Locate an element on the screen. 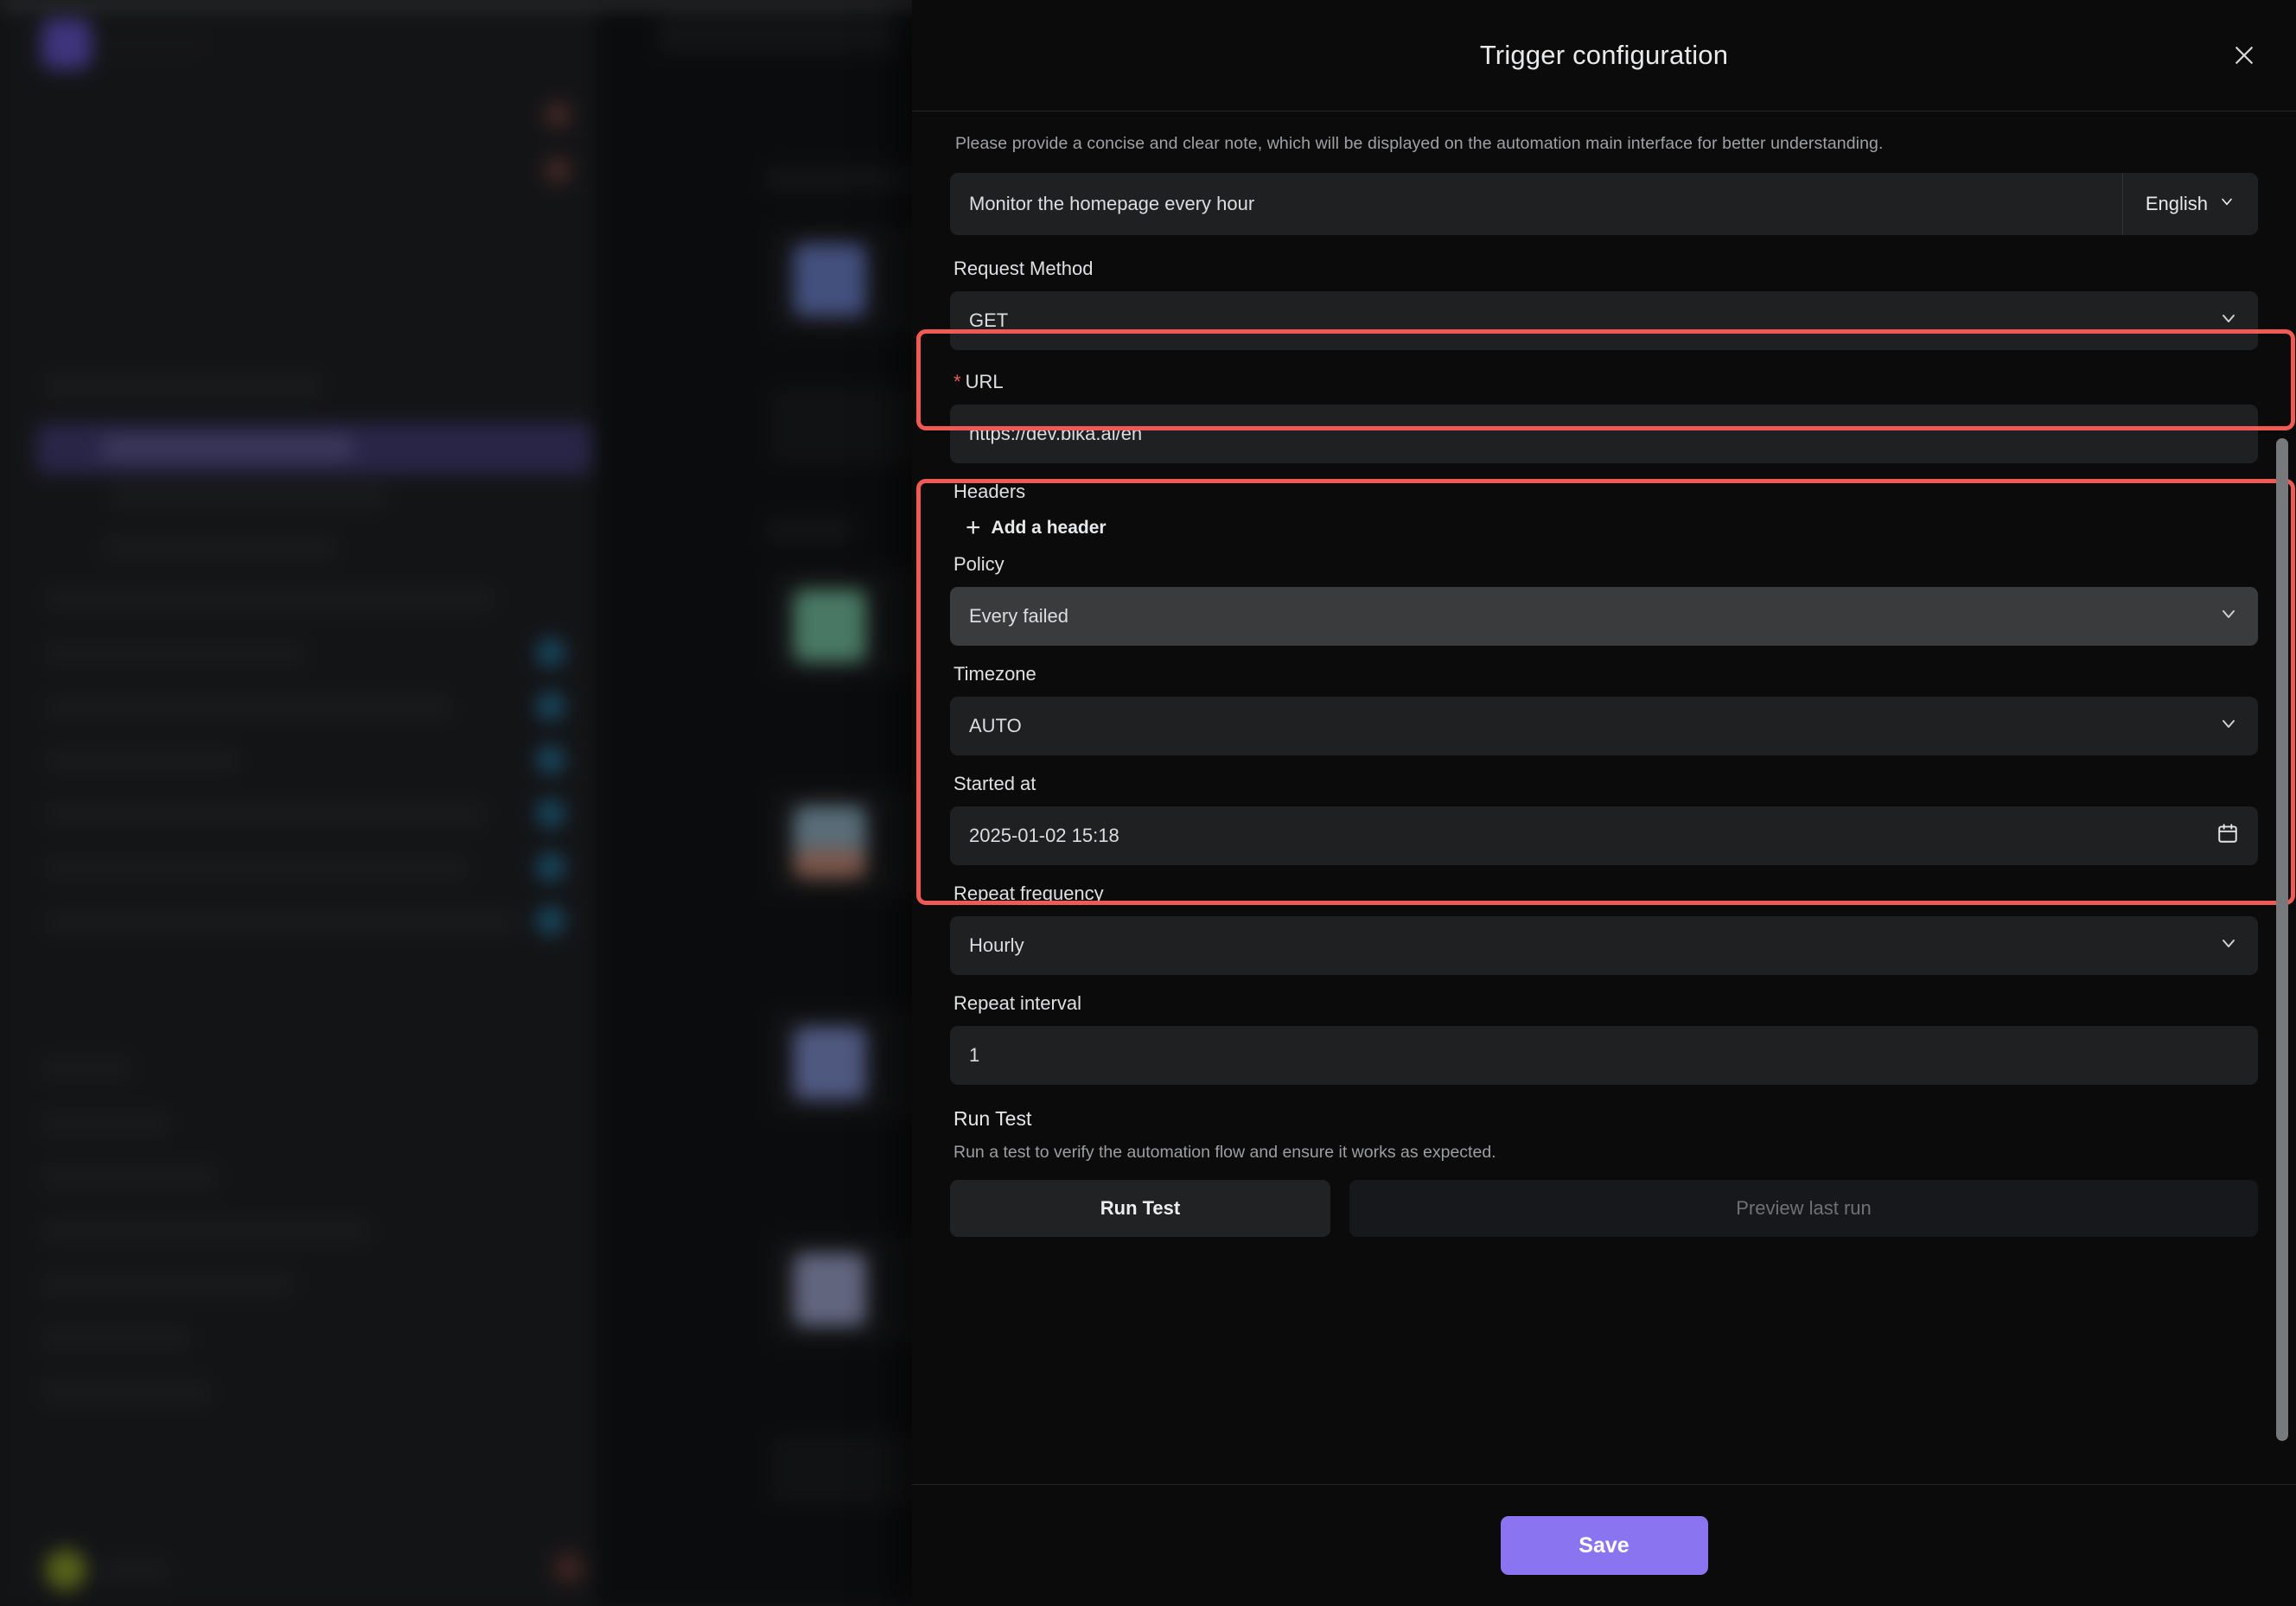 This screenshot has height=1606, width=2296. started-at-group: Started at 2025-01-02 15:18 is located at coordinates (1604, 819).